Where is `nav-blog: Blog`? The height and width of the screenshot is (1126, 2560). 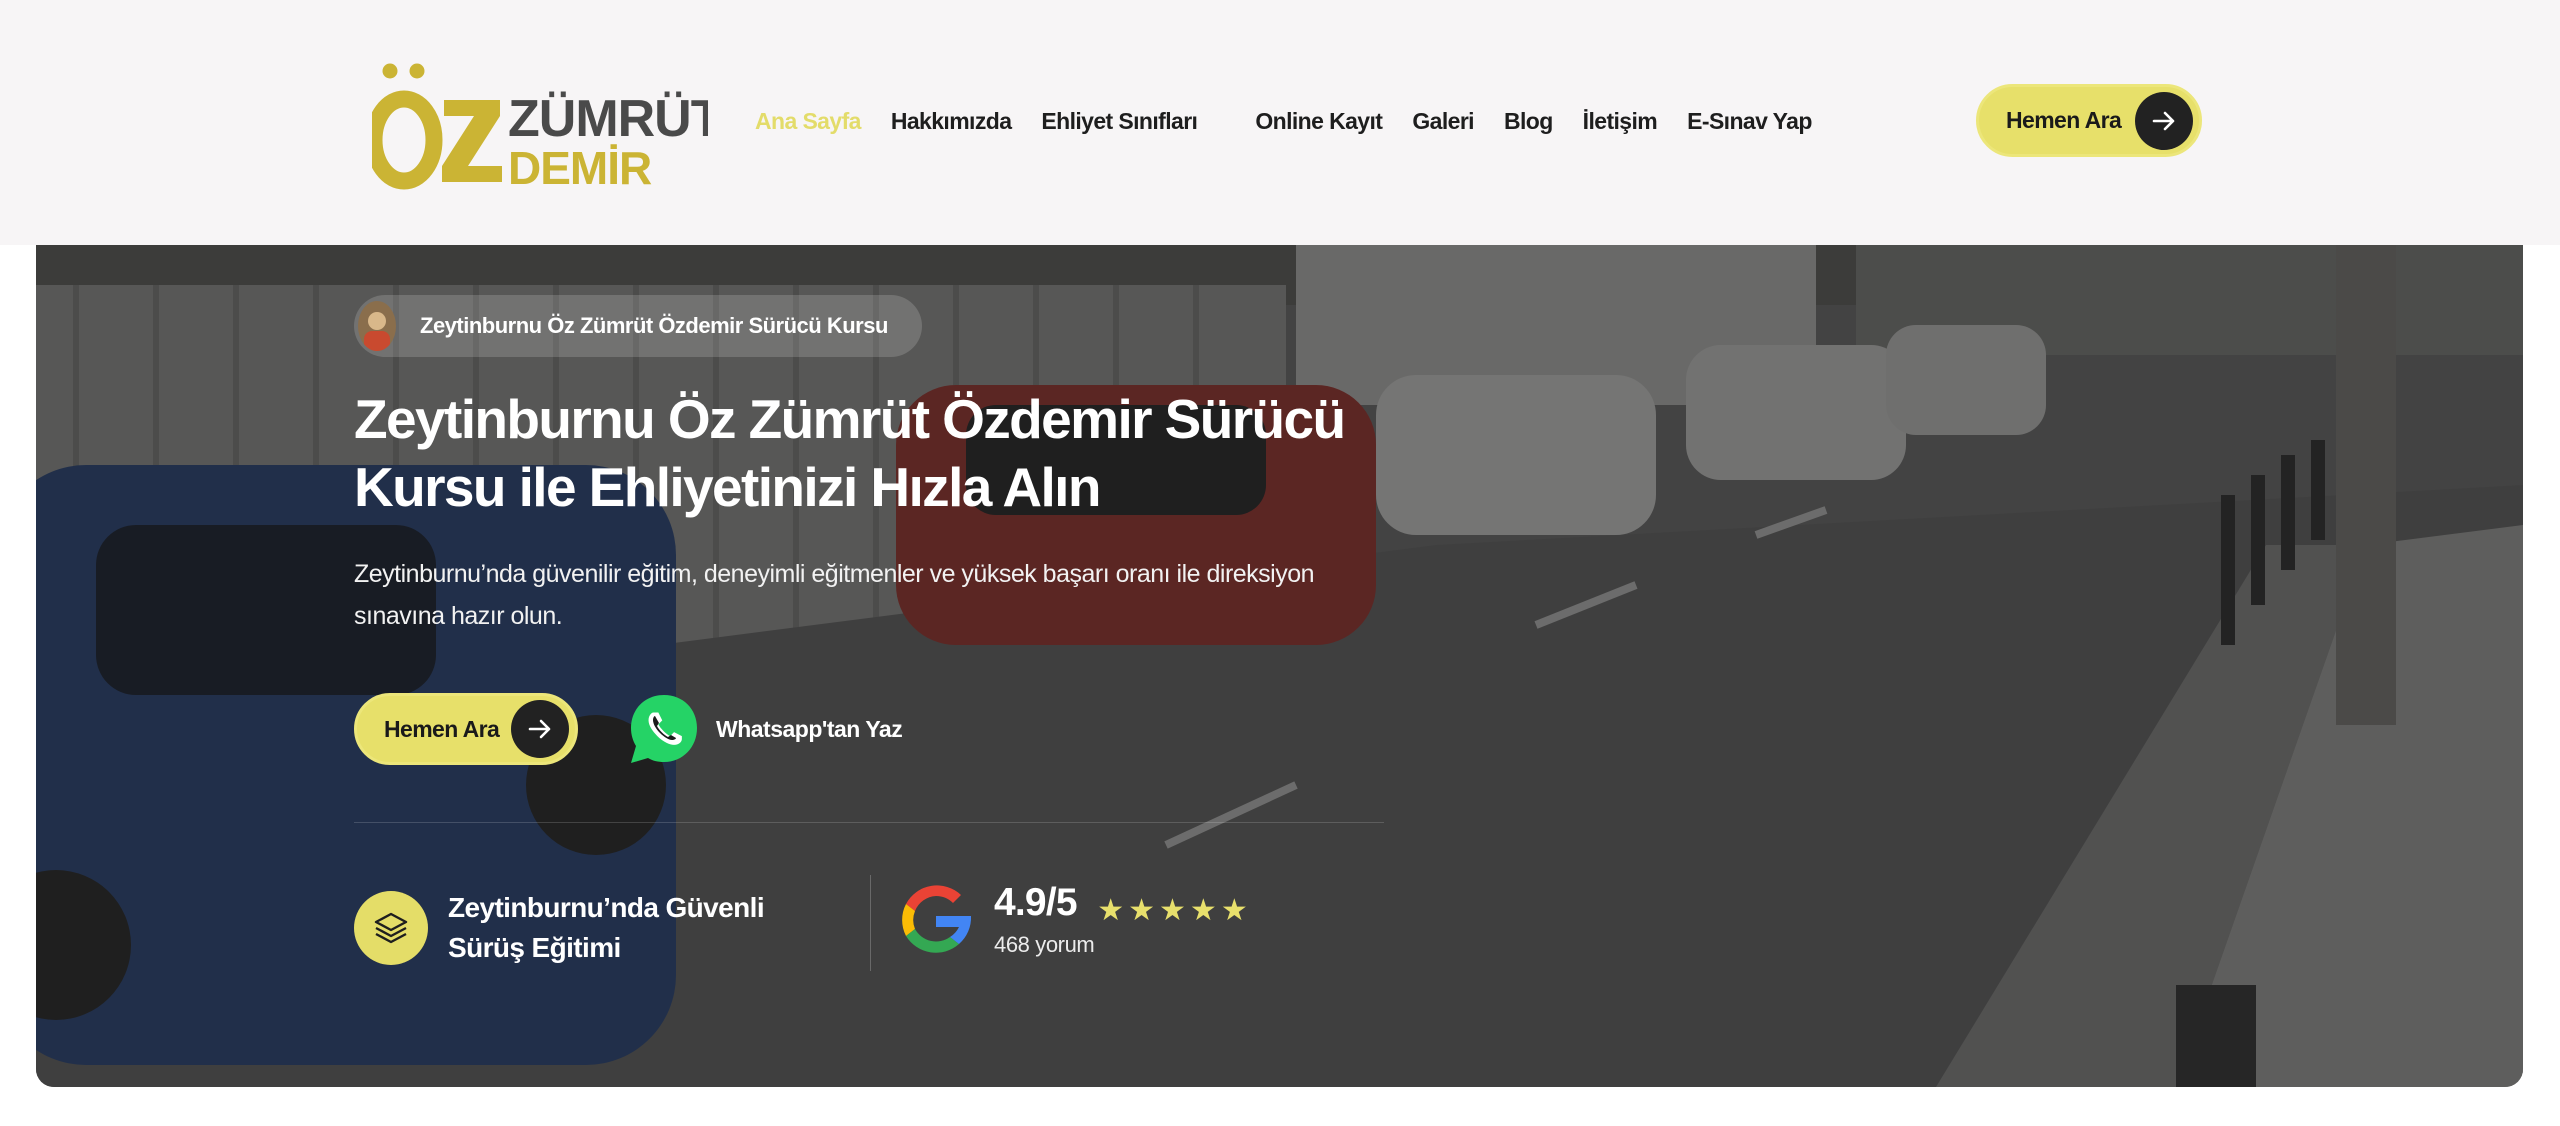
nav-blog: Blog is located at coordinates (1528, 121).